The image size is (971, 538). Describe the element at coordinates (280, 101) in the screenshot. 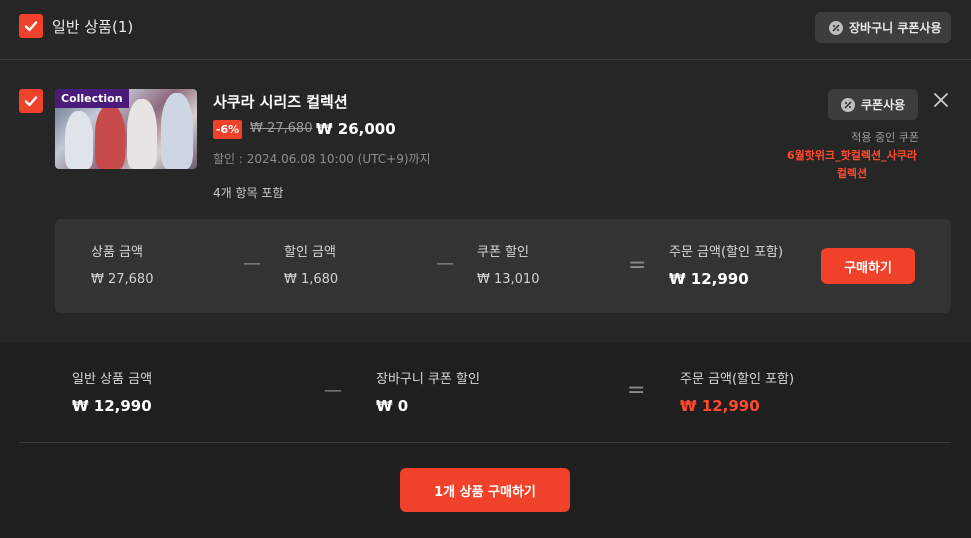

I see `product-title: 사쿠라 시리즈 컬렉션` at that location.